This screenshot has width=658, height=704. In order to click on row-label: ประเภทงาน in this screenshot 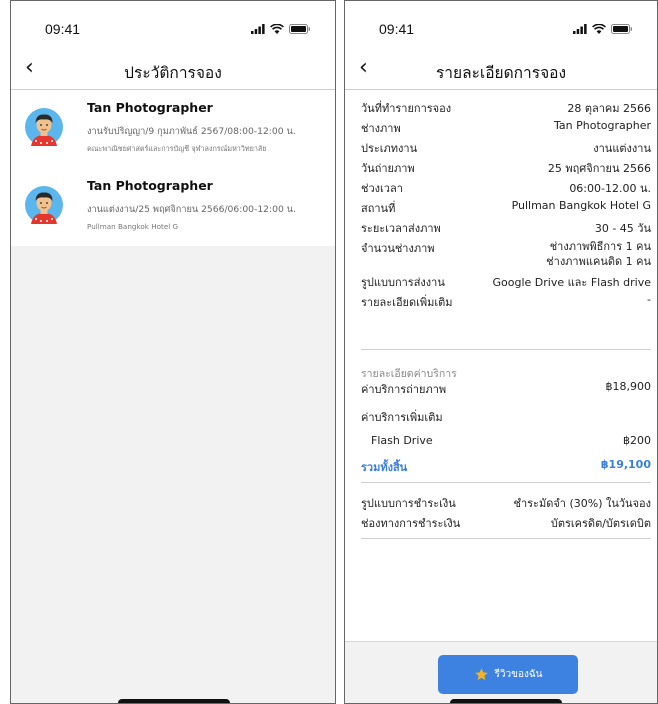, I will do `click(389, 148)`.